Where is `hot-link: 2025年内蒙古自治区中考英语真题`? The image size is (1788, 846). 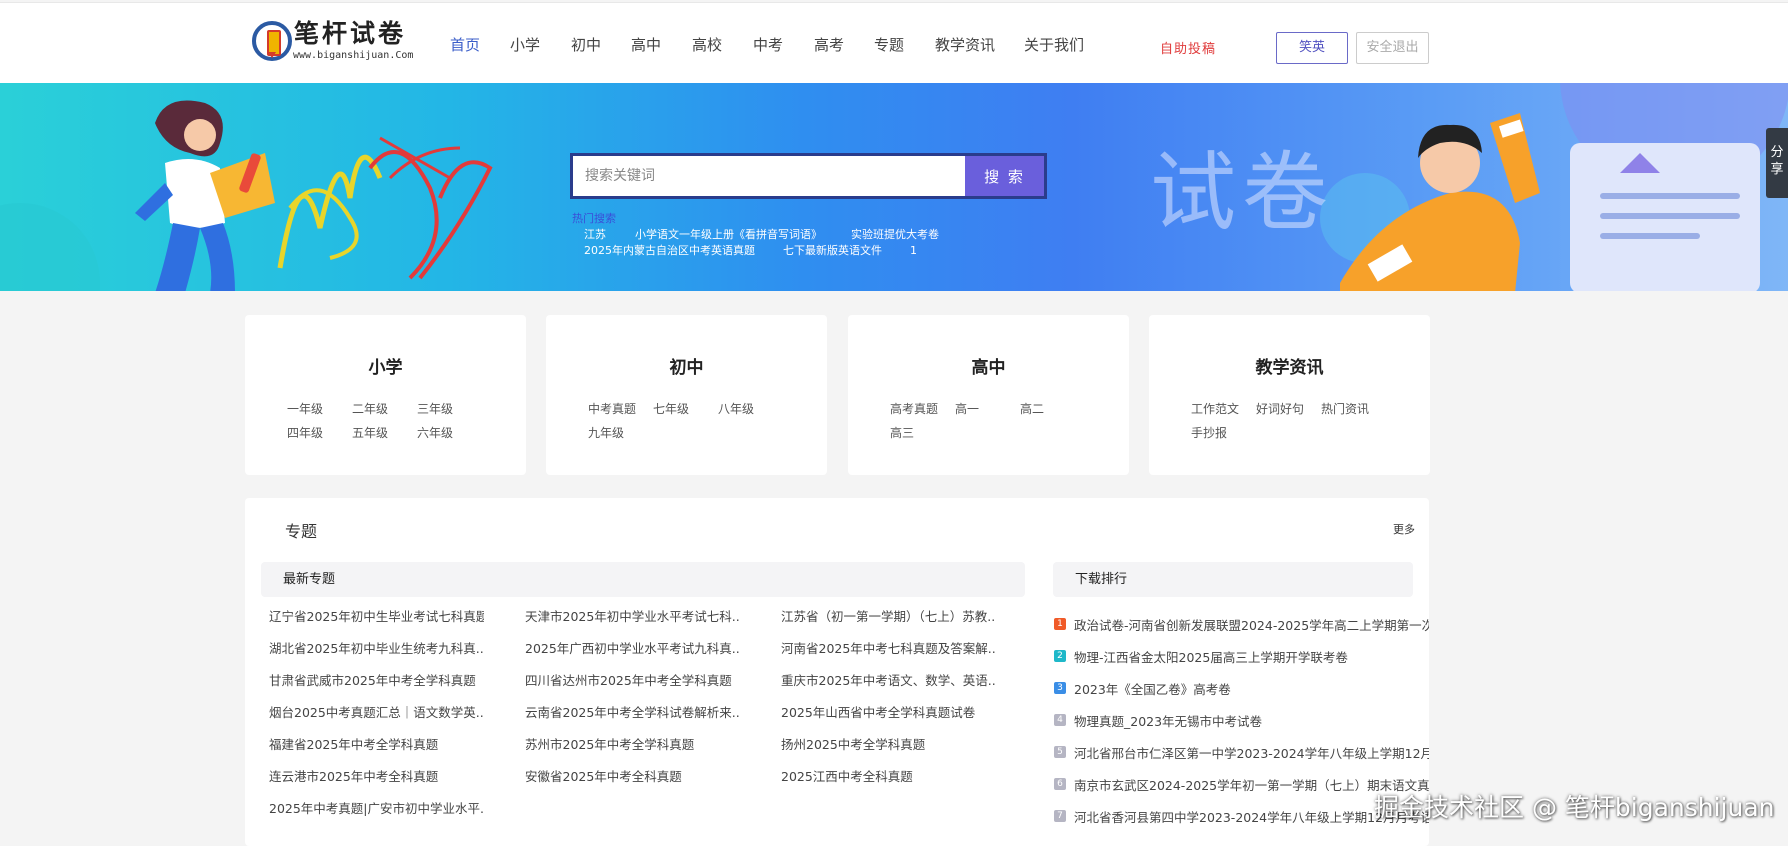 hot-link: 2025年内蒙古自治区中考英语真题 is located at coordinates (683, 251).